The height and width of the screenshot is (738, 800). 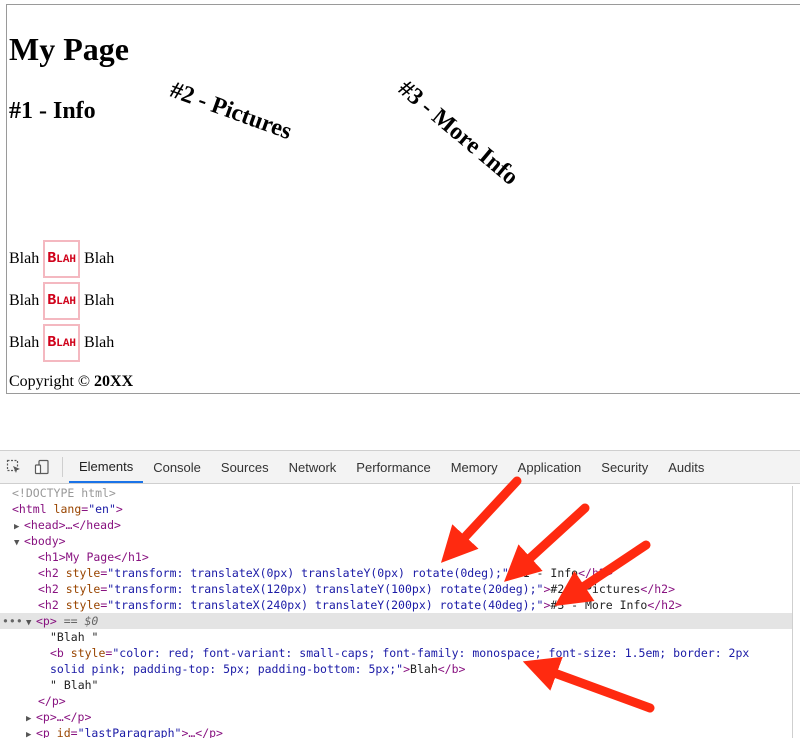 What do you see at coordinates (245, 467) in the screenshot?
I see `tab-sources: Sources` at bounding box center [245, 467].